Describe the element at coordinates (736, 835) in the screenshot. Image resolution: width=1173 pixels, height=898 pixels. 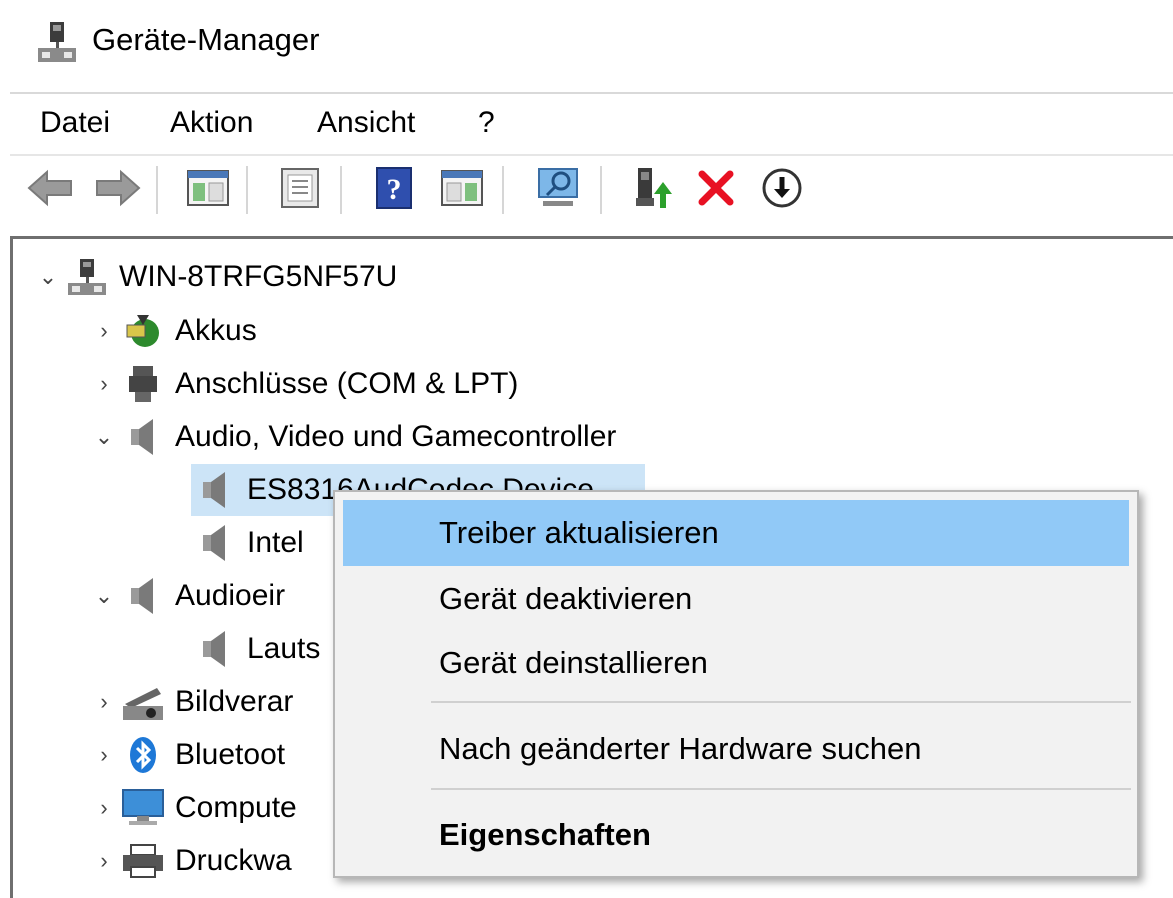
I see `menu-properties: Eigenschaften` at that location.